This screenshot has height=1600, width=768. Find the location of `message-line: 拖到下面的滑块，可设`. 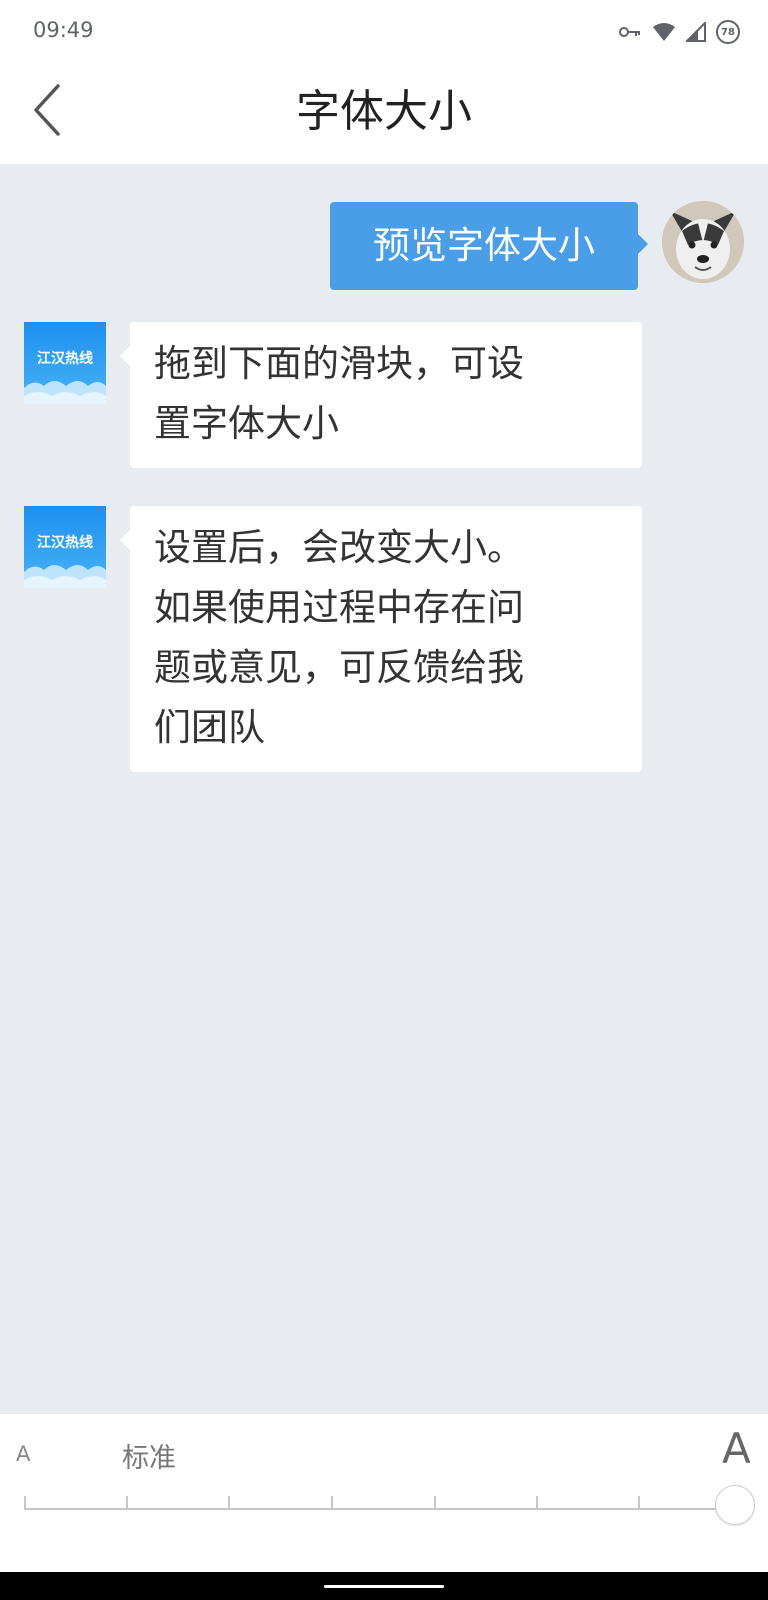

message-line: 拖到下面的滑块，可设 is located at coordinates (339, 363).